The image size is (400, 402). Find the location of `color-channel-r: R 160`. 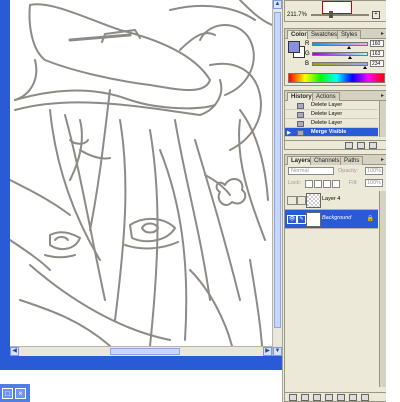

color-channel-r: R 160 is located at coordinates (345, 44).